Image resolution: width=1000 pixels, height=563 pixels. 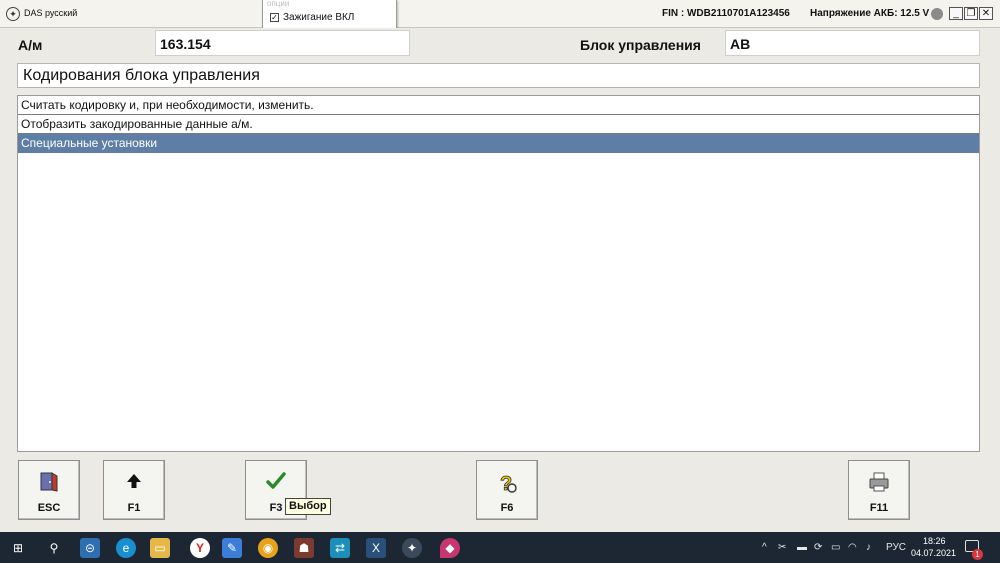 What do you see at coordinates (498, 124) in the screenshot?
I see `menu-item-show-coded-data: Отобразить закодированные данные а/м.` at bounding box center [498, 124].